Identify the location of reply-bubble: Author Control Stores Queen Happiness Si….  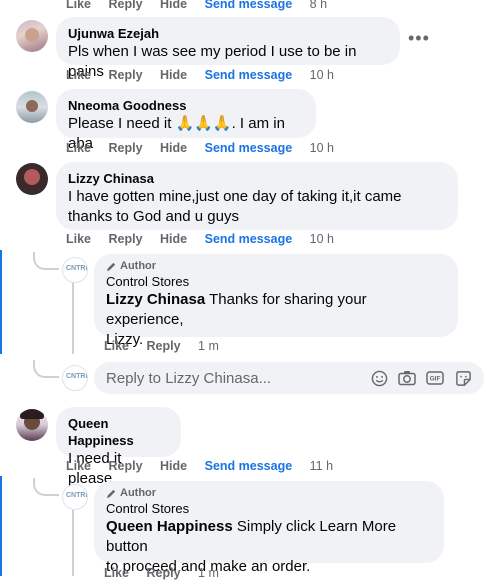
(269, 528).